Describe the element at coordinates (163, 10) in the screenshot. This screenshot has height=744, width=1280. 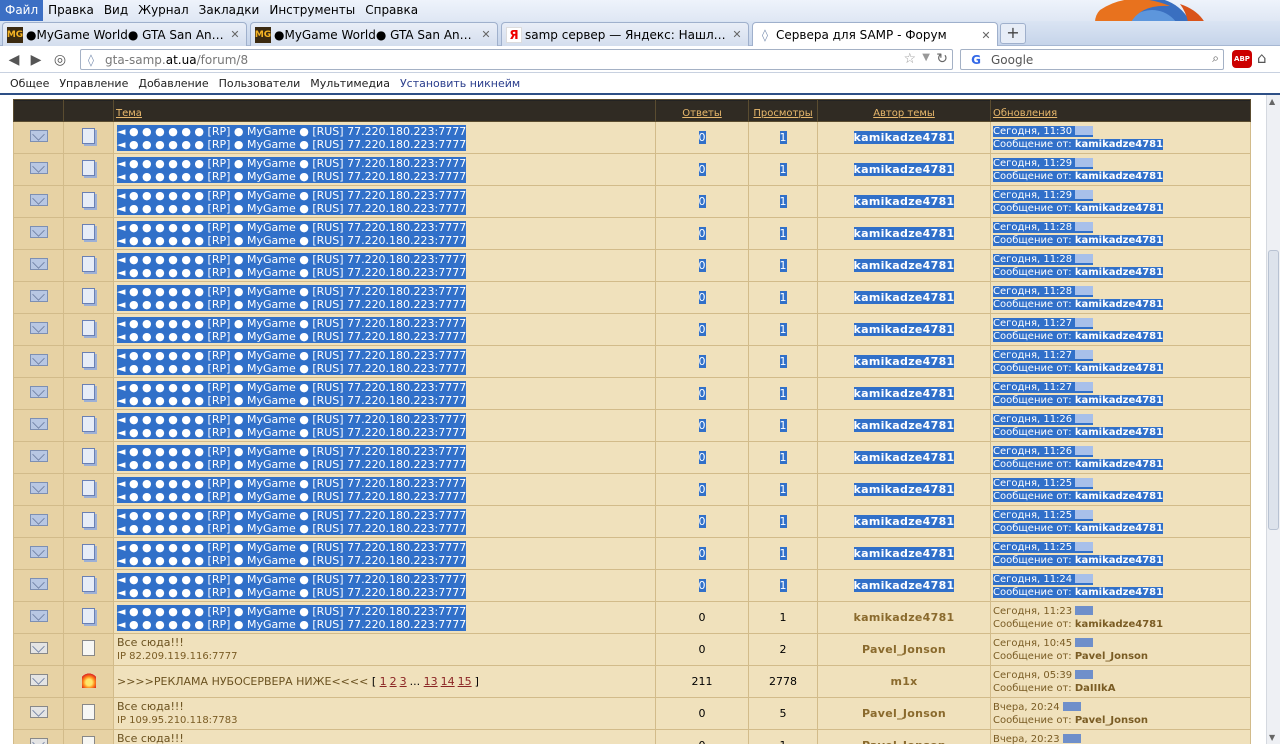
I see `menu-item: Журнал` at that location.